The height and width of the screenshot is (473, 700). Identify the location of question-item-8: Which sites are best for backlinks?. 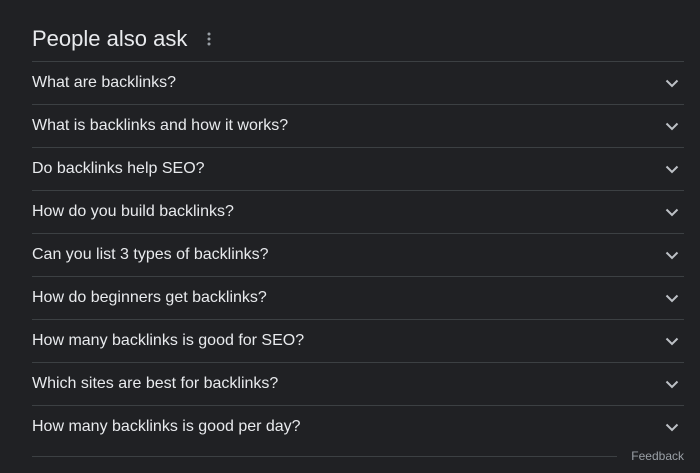
(358, 384).